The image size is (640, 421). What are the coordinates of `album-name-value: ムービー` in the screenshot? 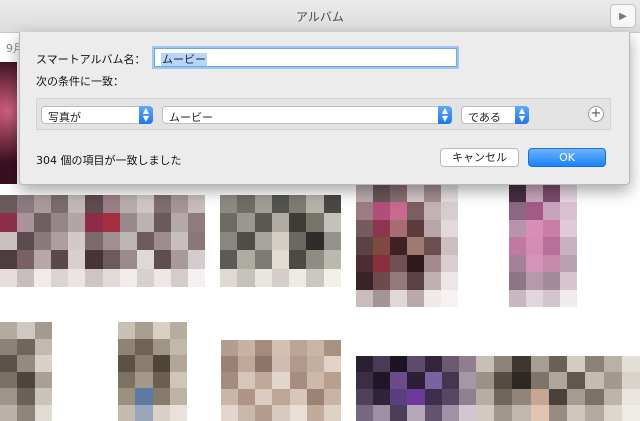 It's located at (184, 59).